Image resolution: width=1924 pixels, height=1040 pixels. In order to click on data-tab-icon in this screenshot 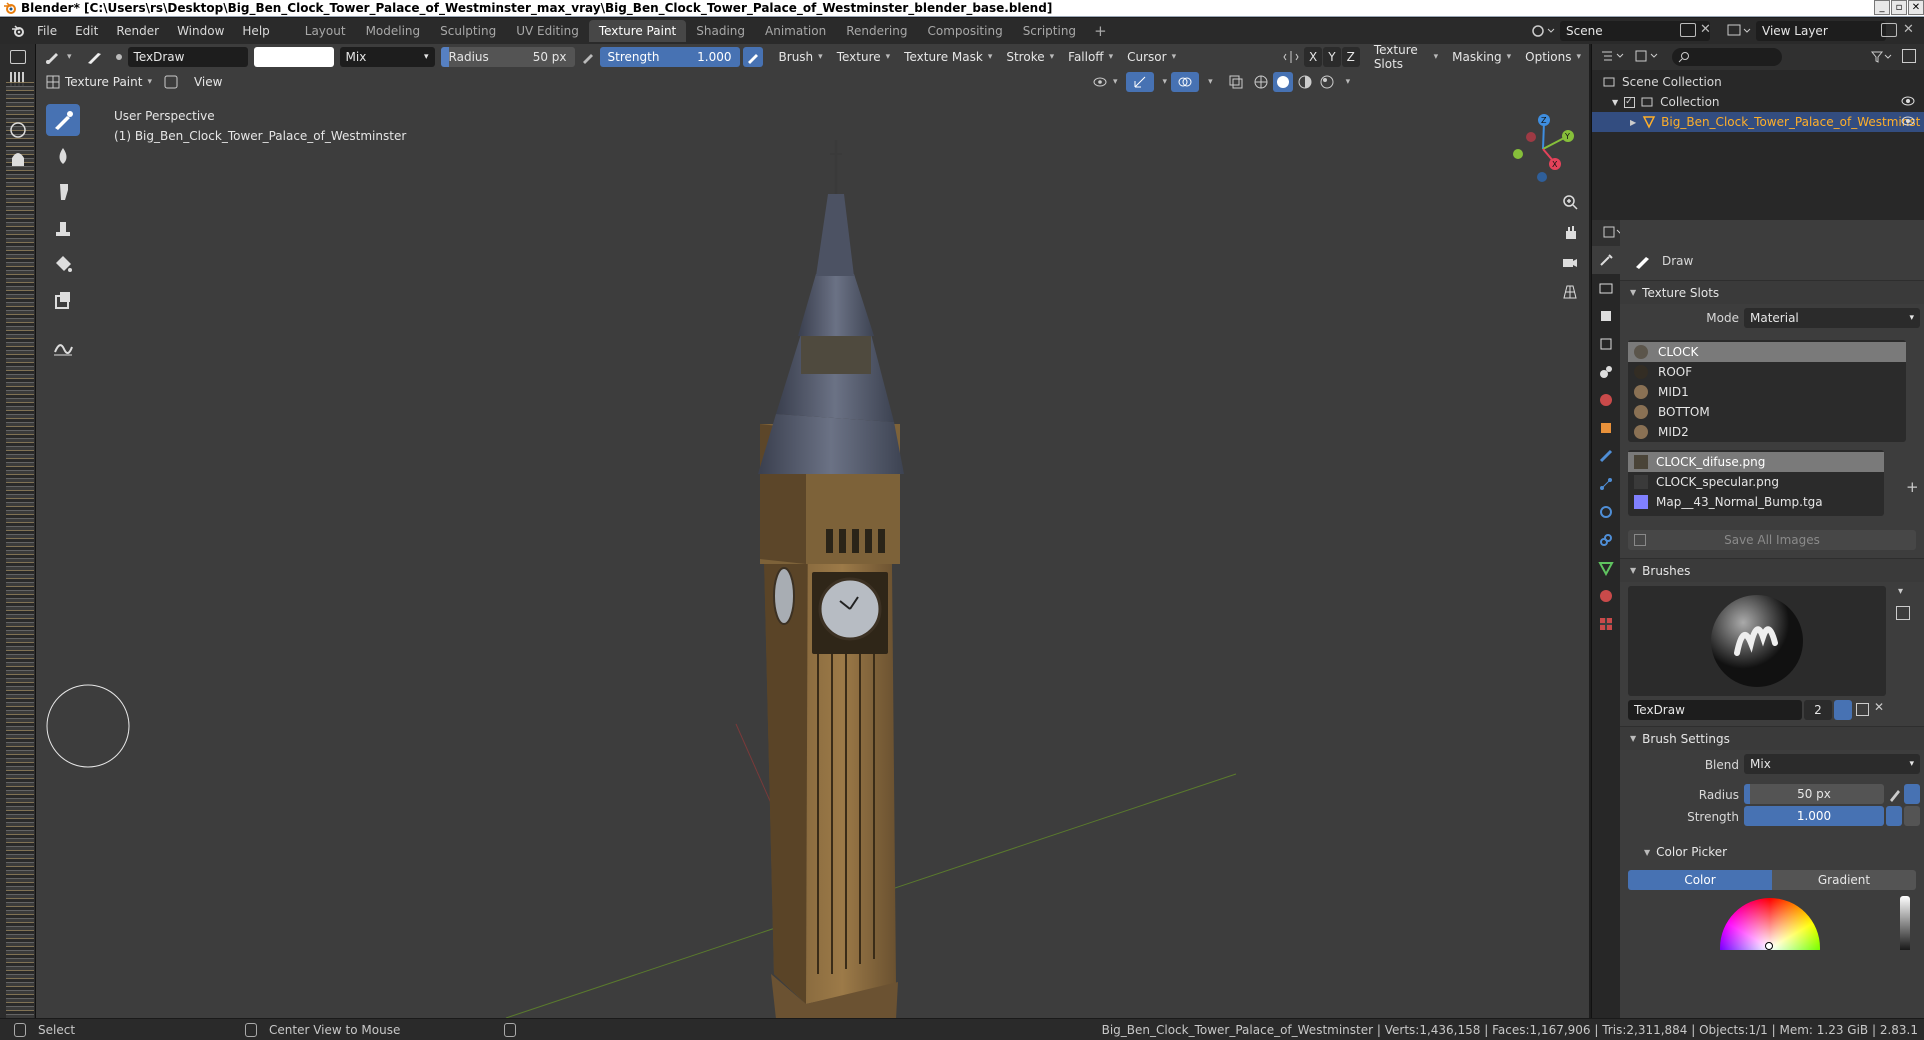, I will do `click(1606, 568)`.